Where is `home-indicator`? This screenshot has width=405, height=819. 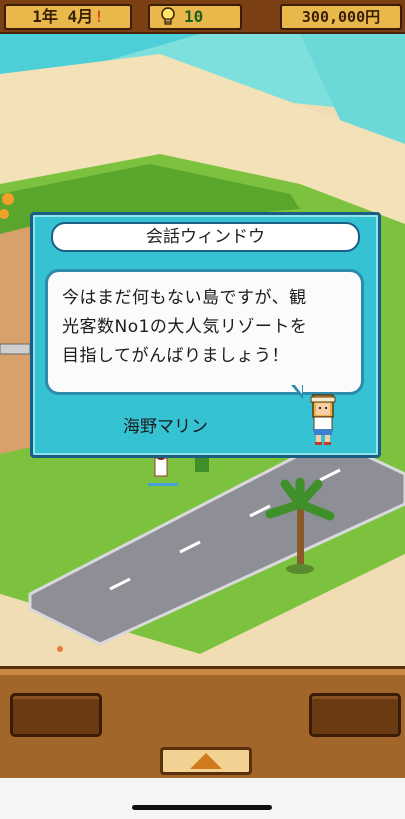
home-indicator is located at coordinates (202, 807).